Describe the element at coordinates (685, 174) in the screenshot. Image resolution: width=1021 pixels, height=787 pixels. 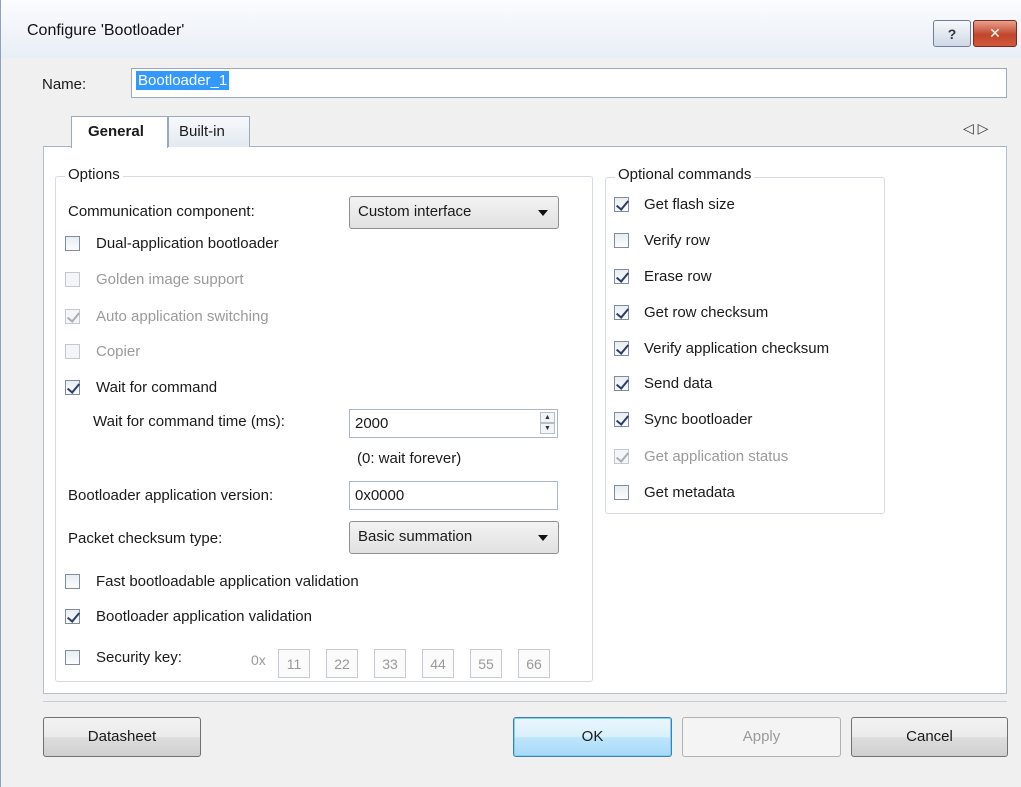
I see `optional-commands-legend: Optional commands` at that location.